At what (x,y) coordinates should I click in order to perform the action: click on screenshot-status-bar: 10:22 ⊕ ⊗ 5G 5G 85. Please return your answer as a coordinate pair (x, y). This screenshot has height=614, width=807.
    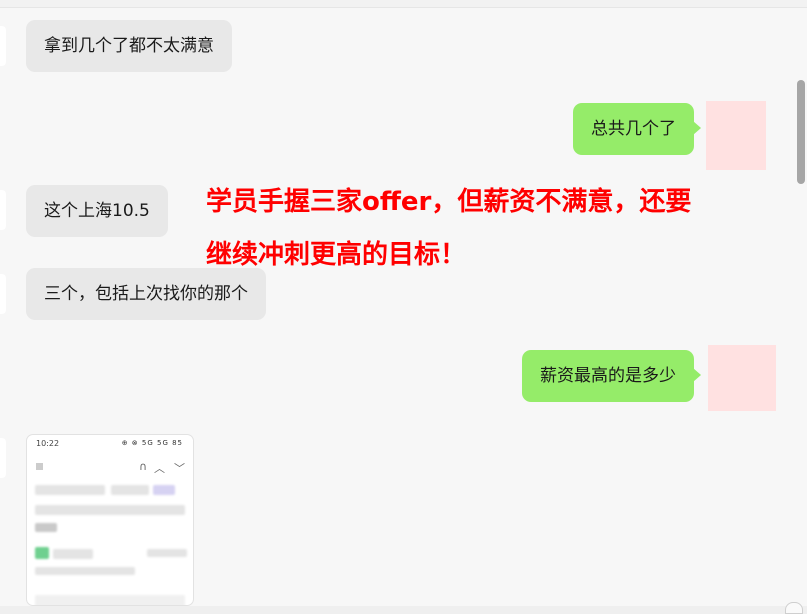
    Looking at the image, I should click on (110, 445).